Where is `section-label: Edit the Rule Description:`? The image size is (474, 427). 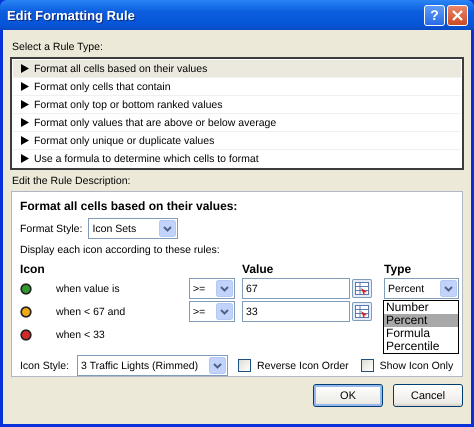 section-label: Edit the Rule Description: is located at coordinates (72, 181).